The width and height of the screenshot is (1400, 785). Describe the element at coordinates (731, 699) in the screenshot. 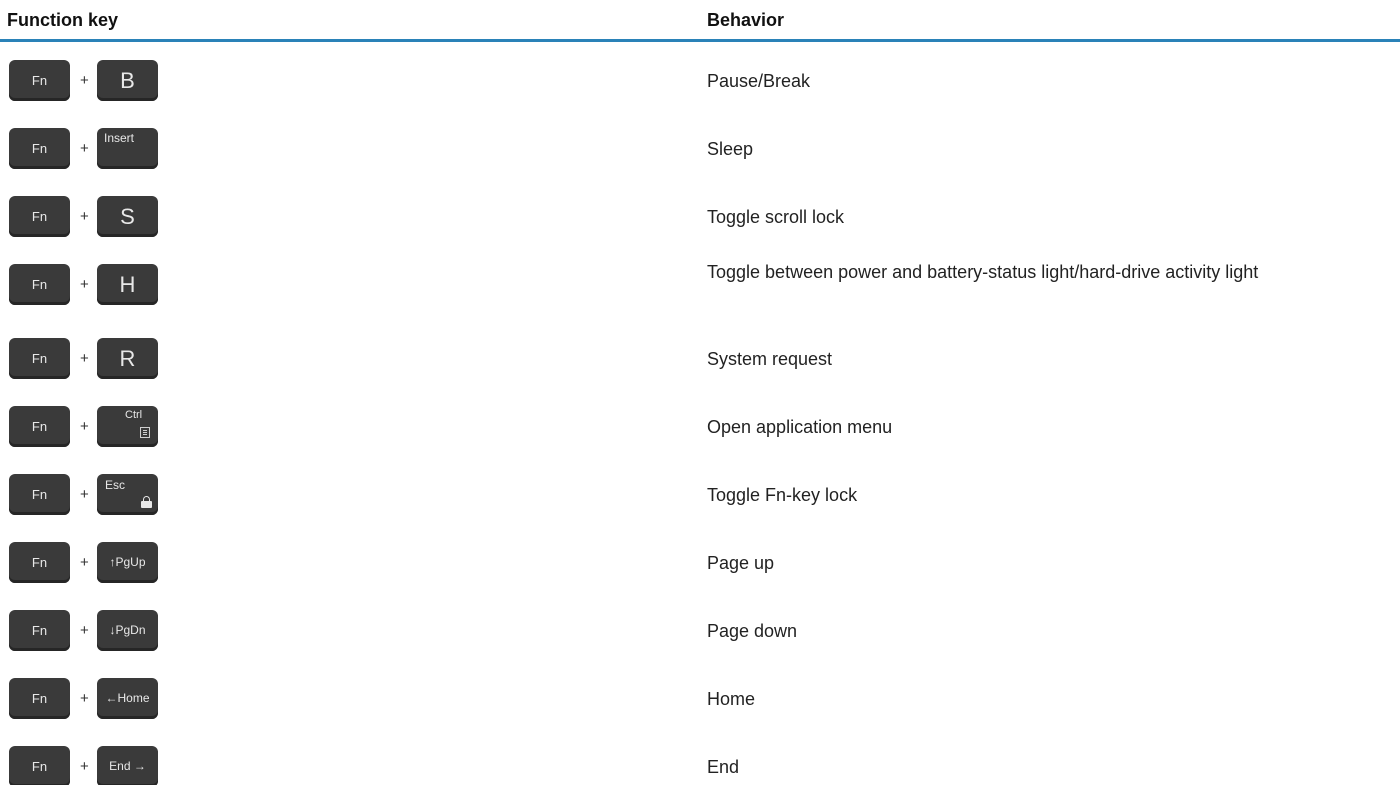

I see `behavior-text: Home` at that location.